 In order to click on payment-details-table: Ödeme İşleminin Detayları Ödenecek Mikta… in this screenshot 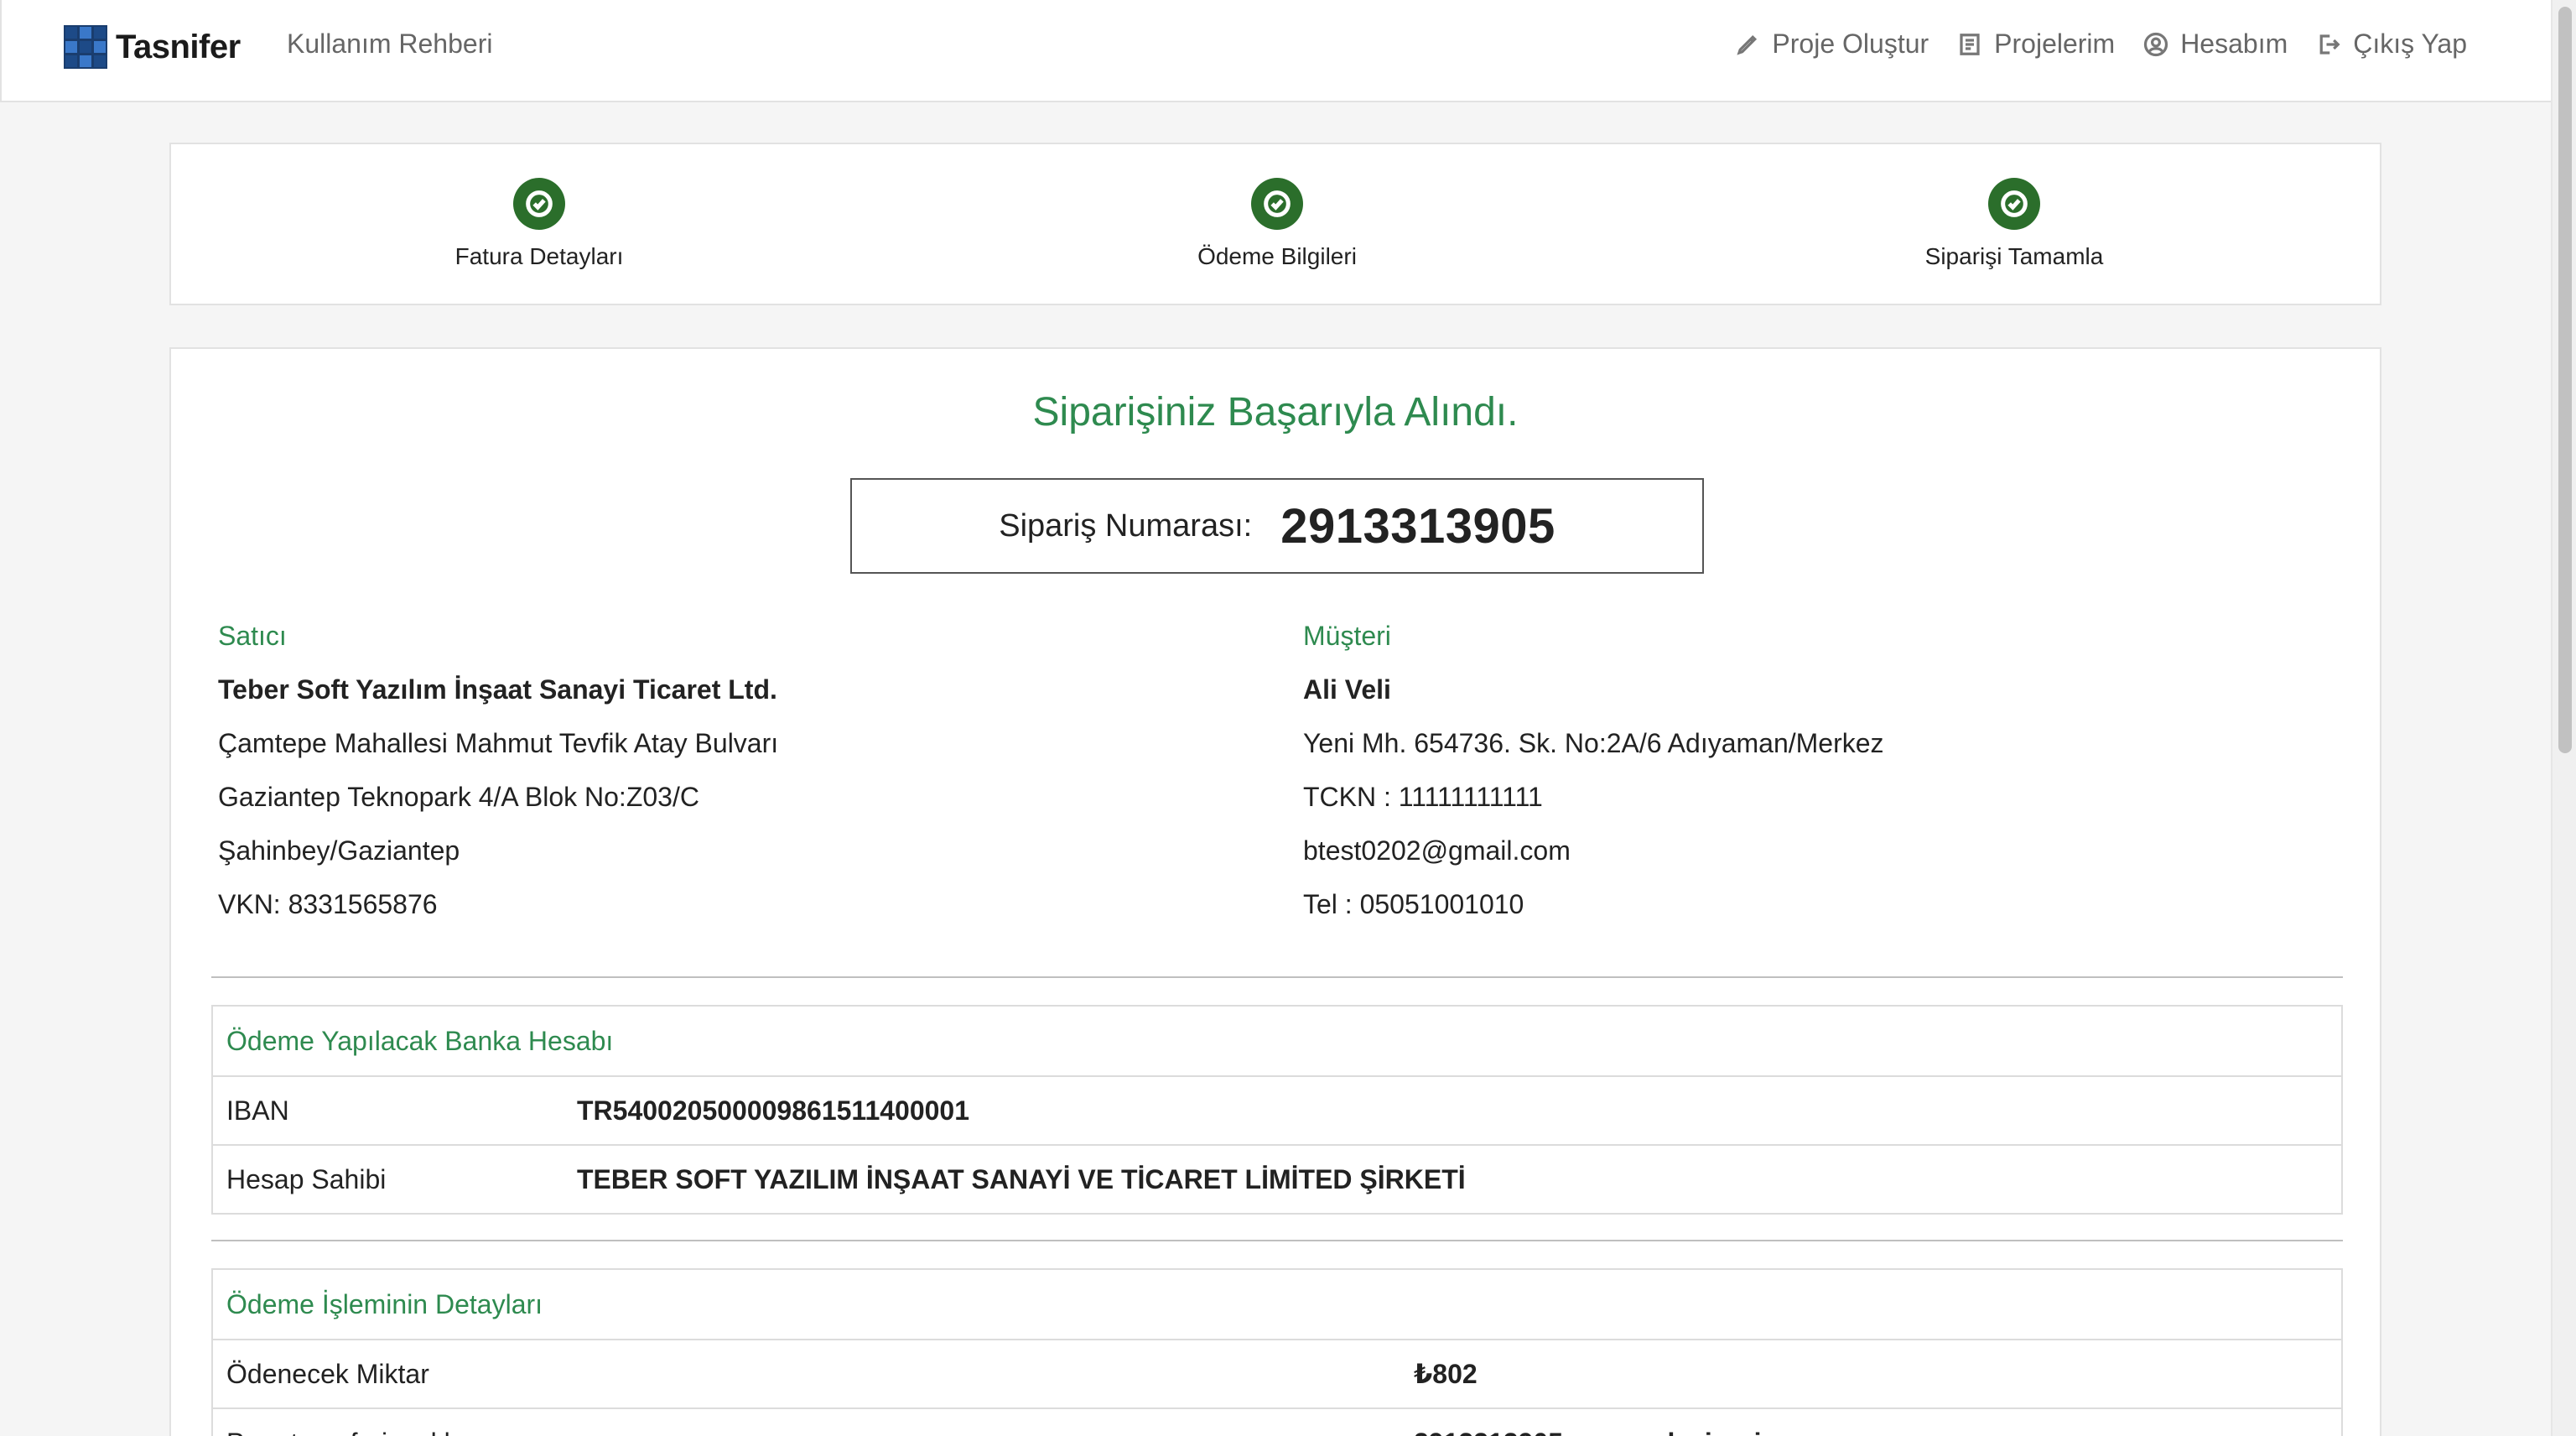, I will do `click(1277, 1352)`.